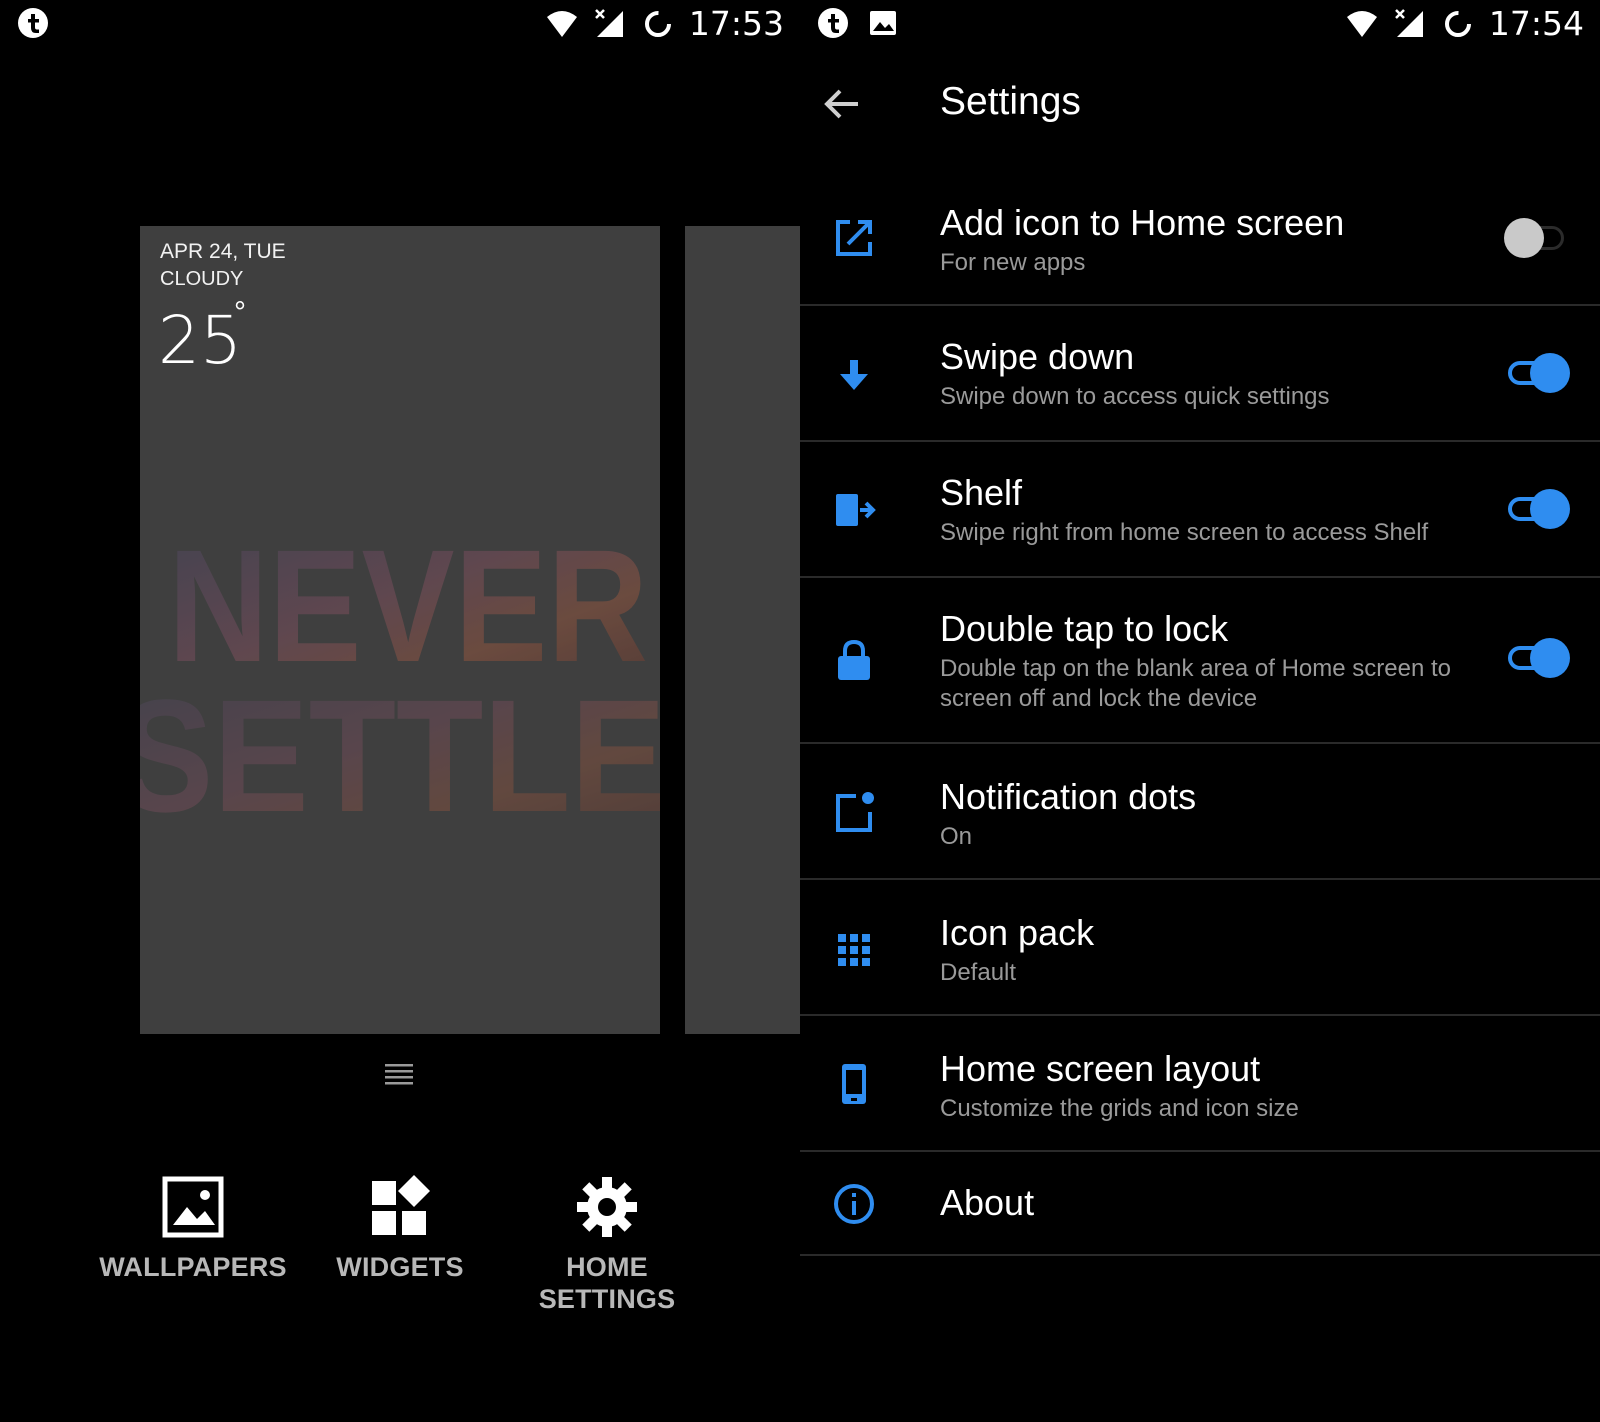 The height and width of the screenshot is (1422, 1600). What do you see at coordinates (854, 1204) in the screenshot?
I see `info-icon` at bounding box center [854, 1204].